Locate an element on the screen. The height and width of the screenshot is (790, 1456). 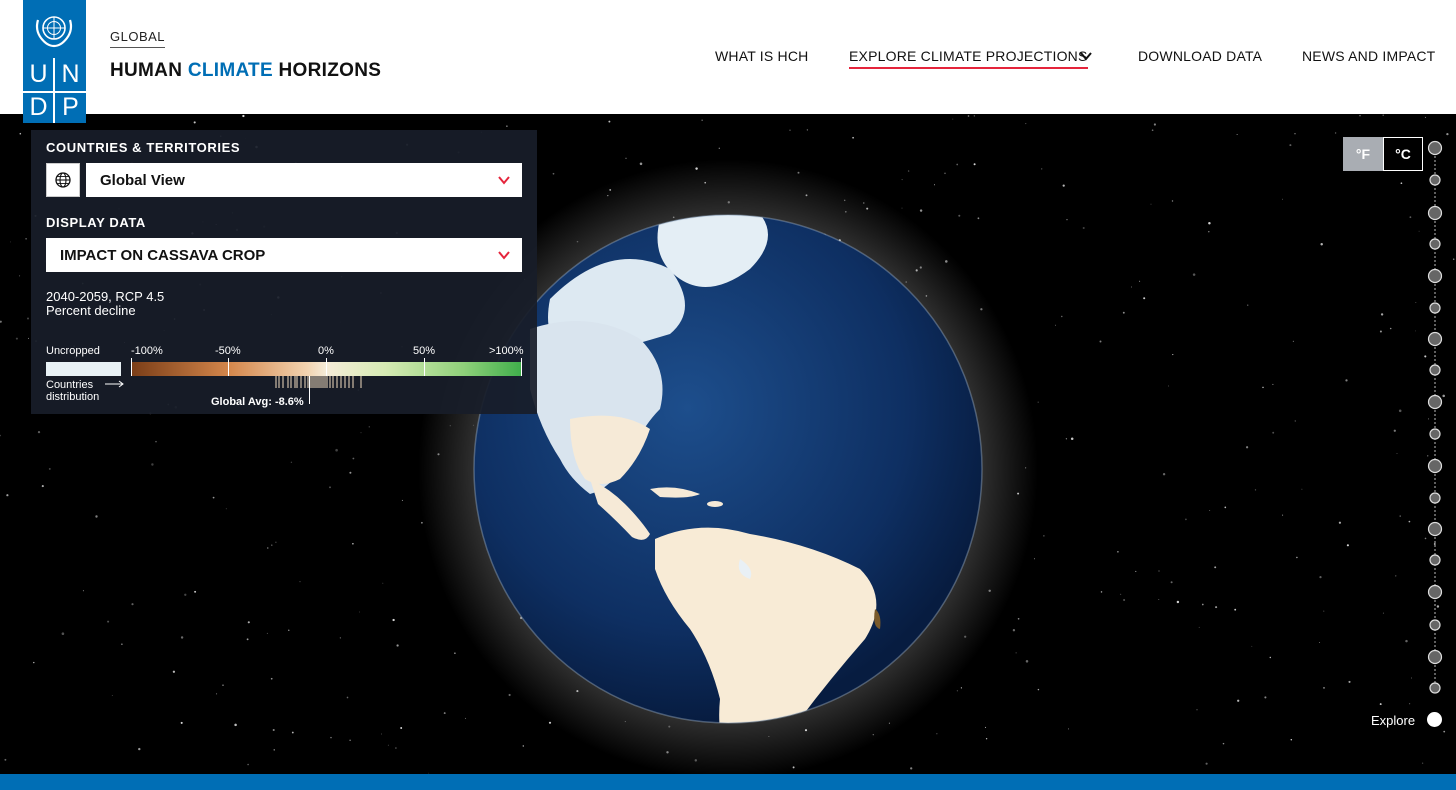
fahrenheit-toggle: °F is located at coordinates (1363, 154).